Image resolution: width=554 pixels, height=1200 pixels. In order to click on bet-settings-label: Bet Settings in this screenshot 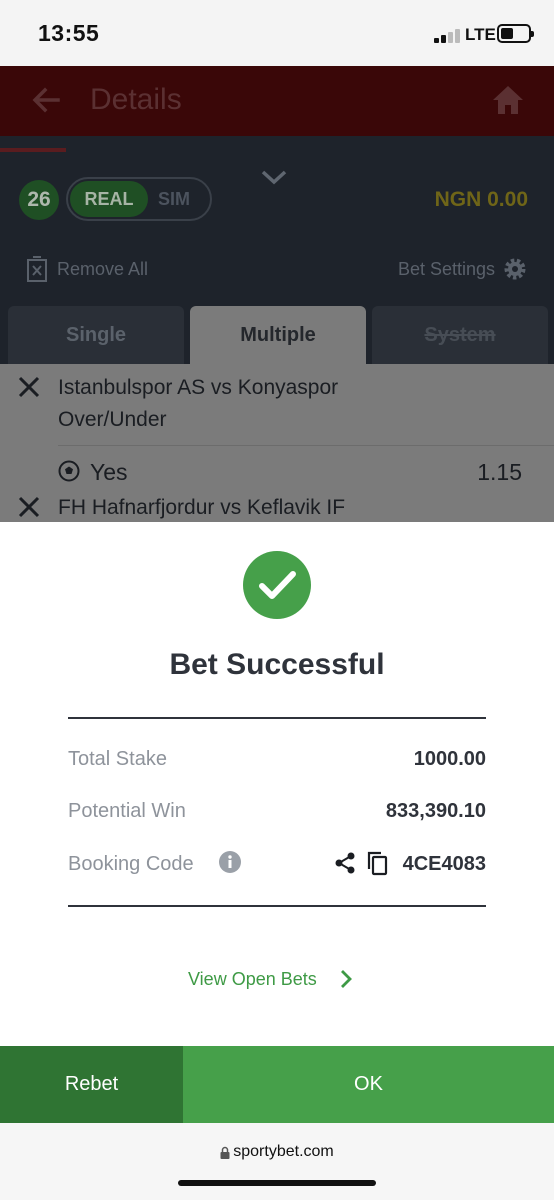, I will do `click(446, 268)`.